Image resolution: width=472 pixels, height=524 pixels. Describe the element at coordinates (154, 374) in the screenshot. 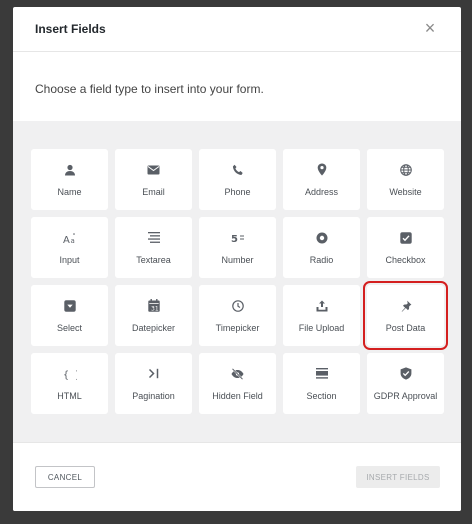

I see `pagination-icon` at that location.